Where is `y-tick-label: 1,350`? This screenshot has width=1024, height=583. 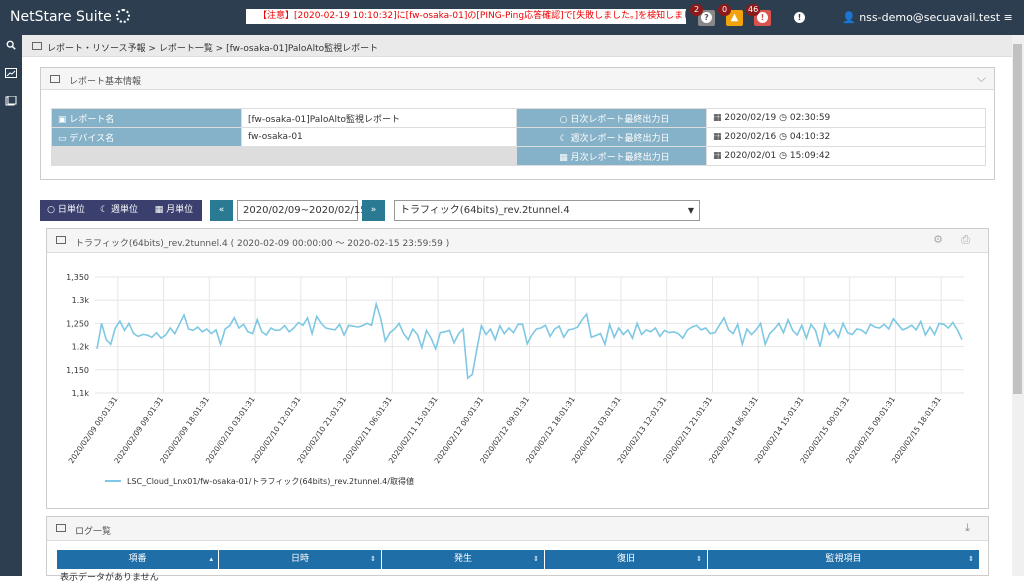 y-tick-label: 1,350 is located at coordinates (77, 277).